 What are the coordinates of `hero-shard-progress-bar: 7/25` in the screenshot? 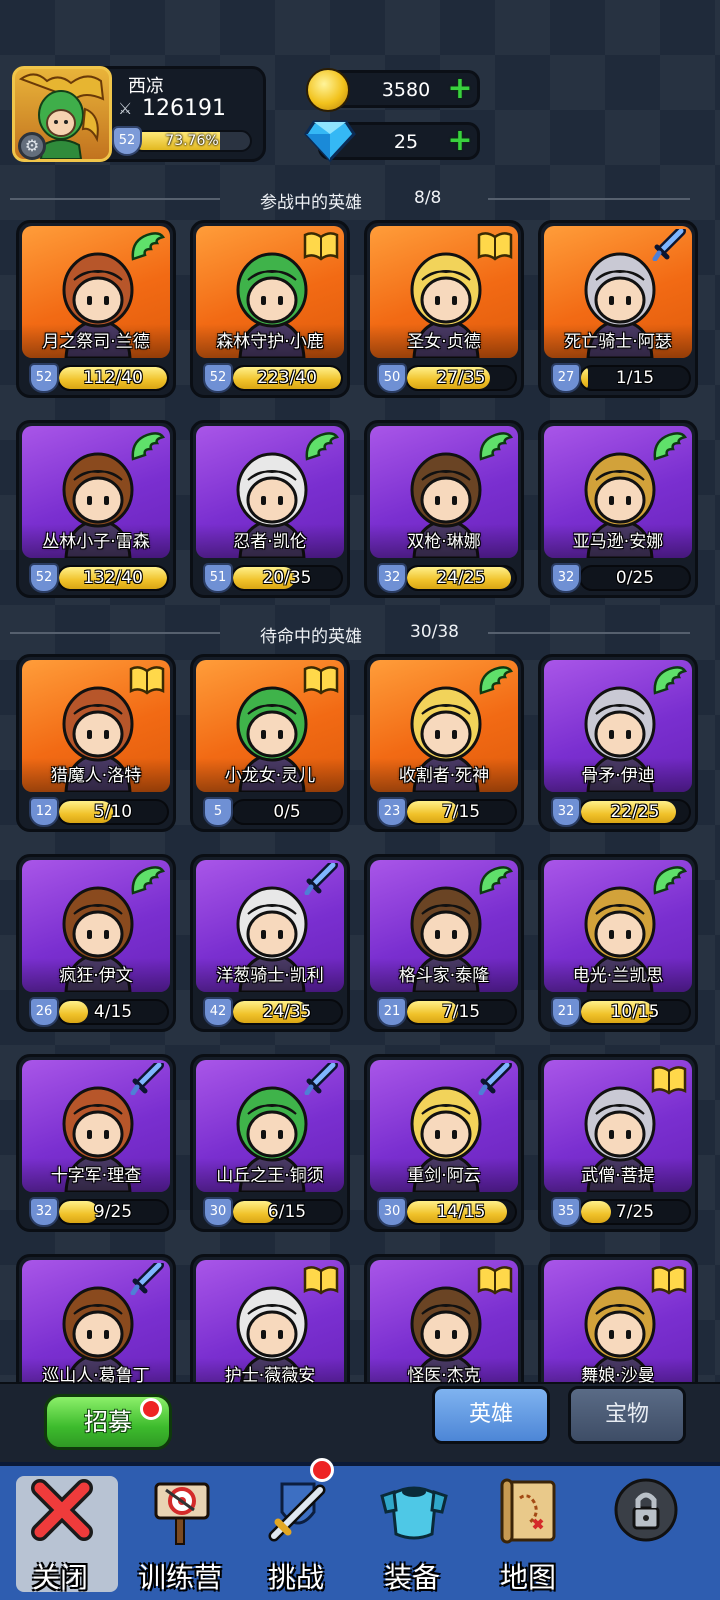 It's located at (635, 1212).